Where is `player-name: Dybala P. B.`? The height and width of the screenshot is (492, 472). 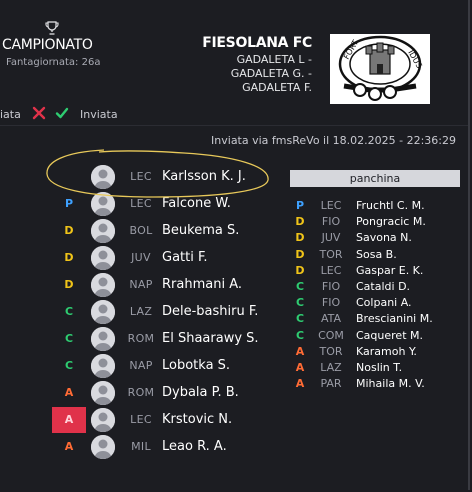
player-name: Dybala P. B. is located at coordinates (200, 392).